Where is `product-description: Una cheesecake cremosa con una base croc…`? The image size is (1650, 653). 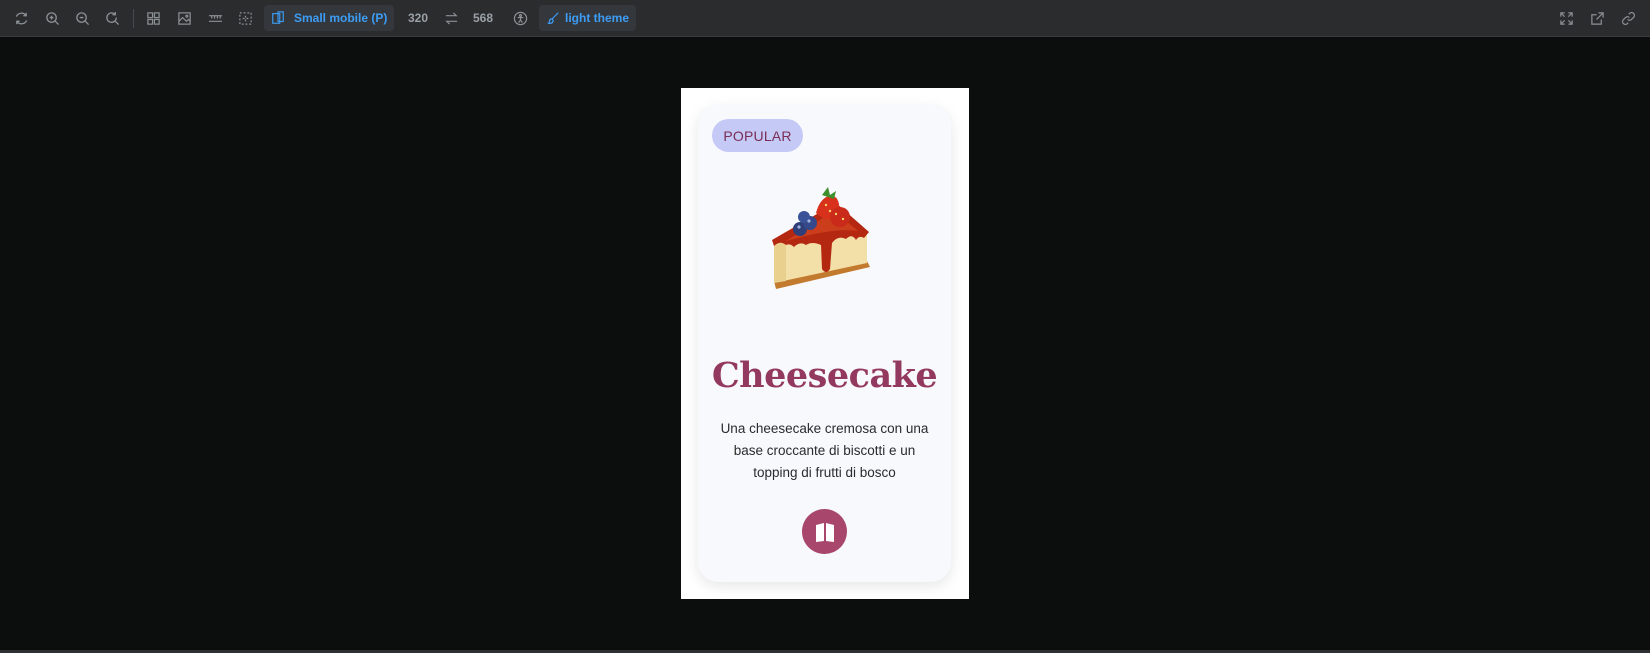 product-description: Una cheesecake cremosa con una base croc… is located at coordinates (824, 450).